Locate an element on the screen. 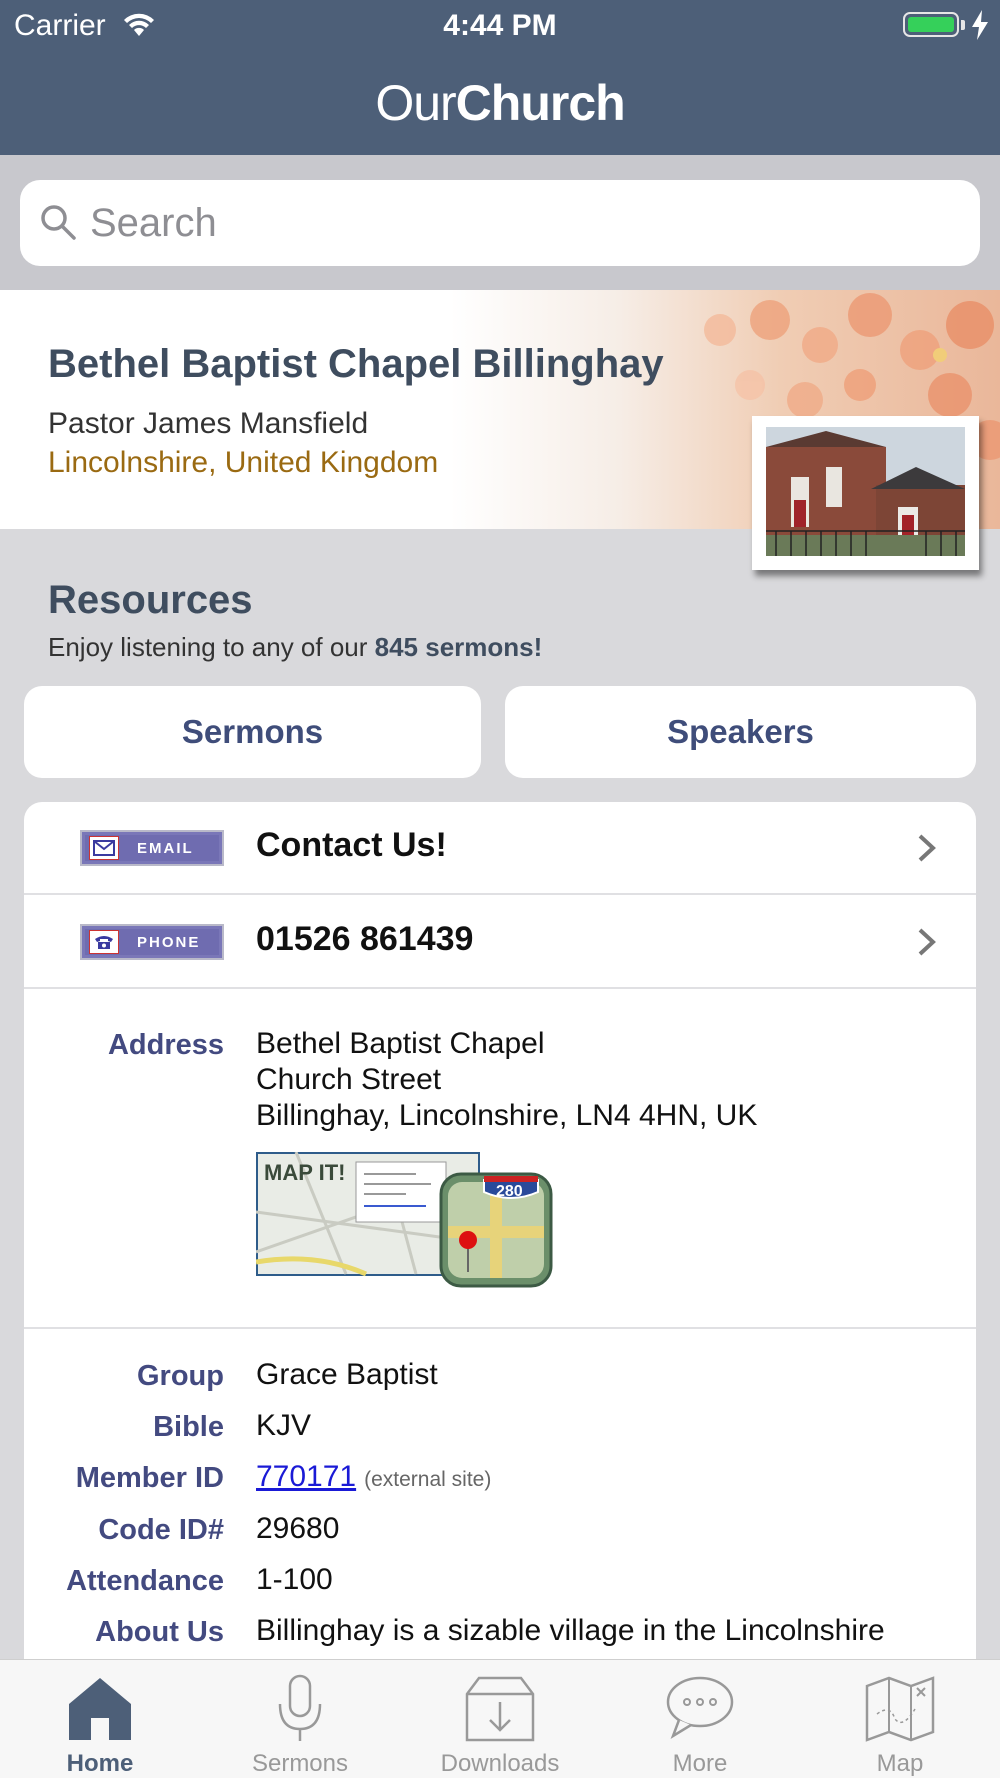  app-logo: OurChurch is located at coordinates (500, 103).